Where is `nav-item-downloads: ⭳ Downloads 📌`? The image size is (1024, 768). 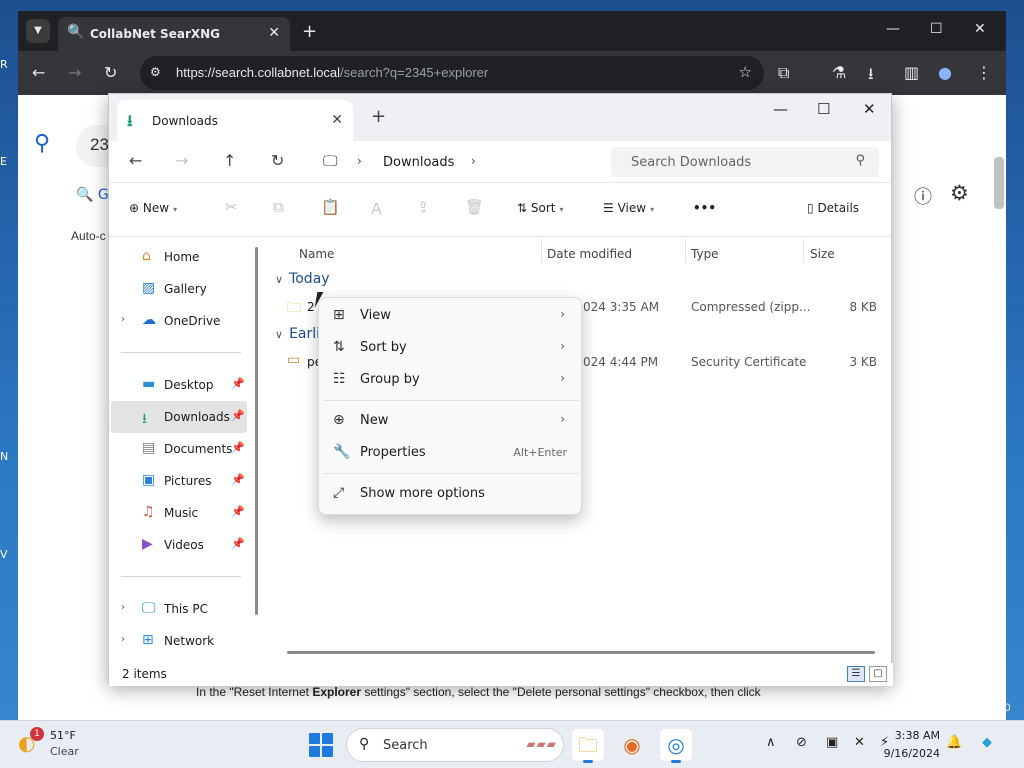
nav-item-downloads: ⭳ Downloads 📌 is located at coordinates (179, 417).